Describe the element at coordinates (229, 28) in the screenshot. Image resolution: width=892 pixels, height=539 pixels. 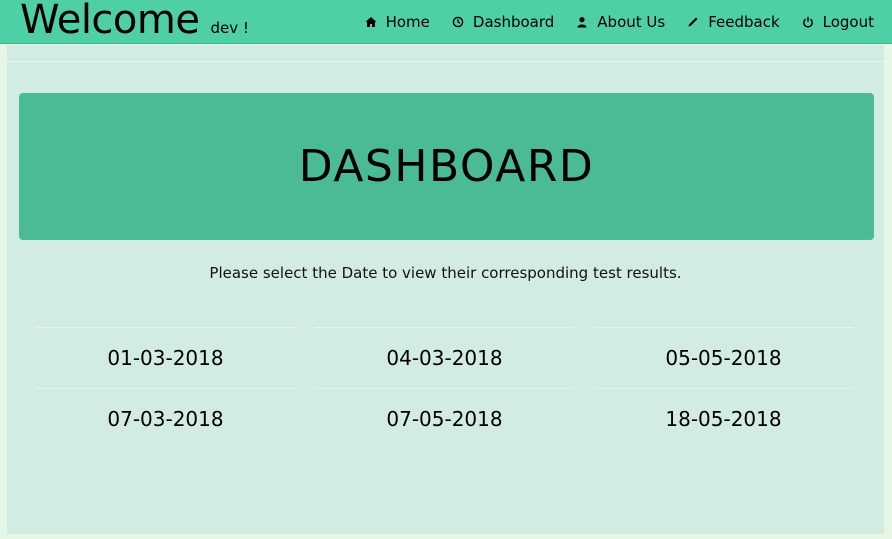
I see `brand-username: dev !` at that location.